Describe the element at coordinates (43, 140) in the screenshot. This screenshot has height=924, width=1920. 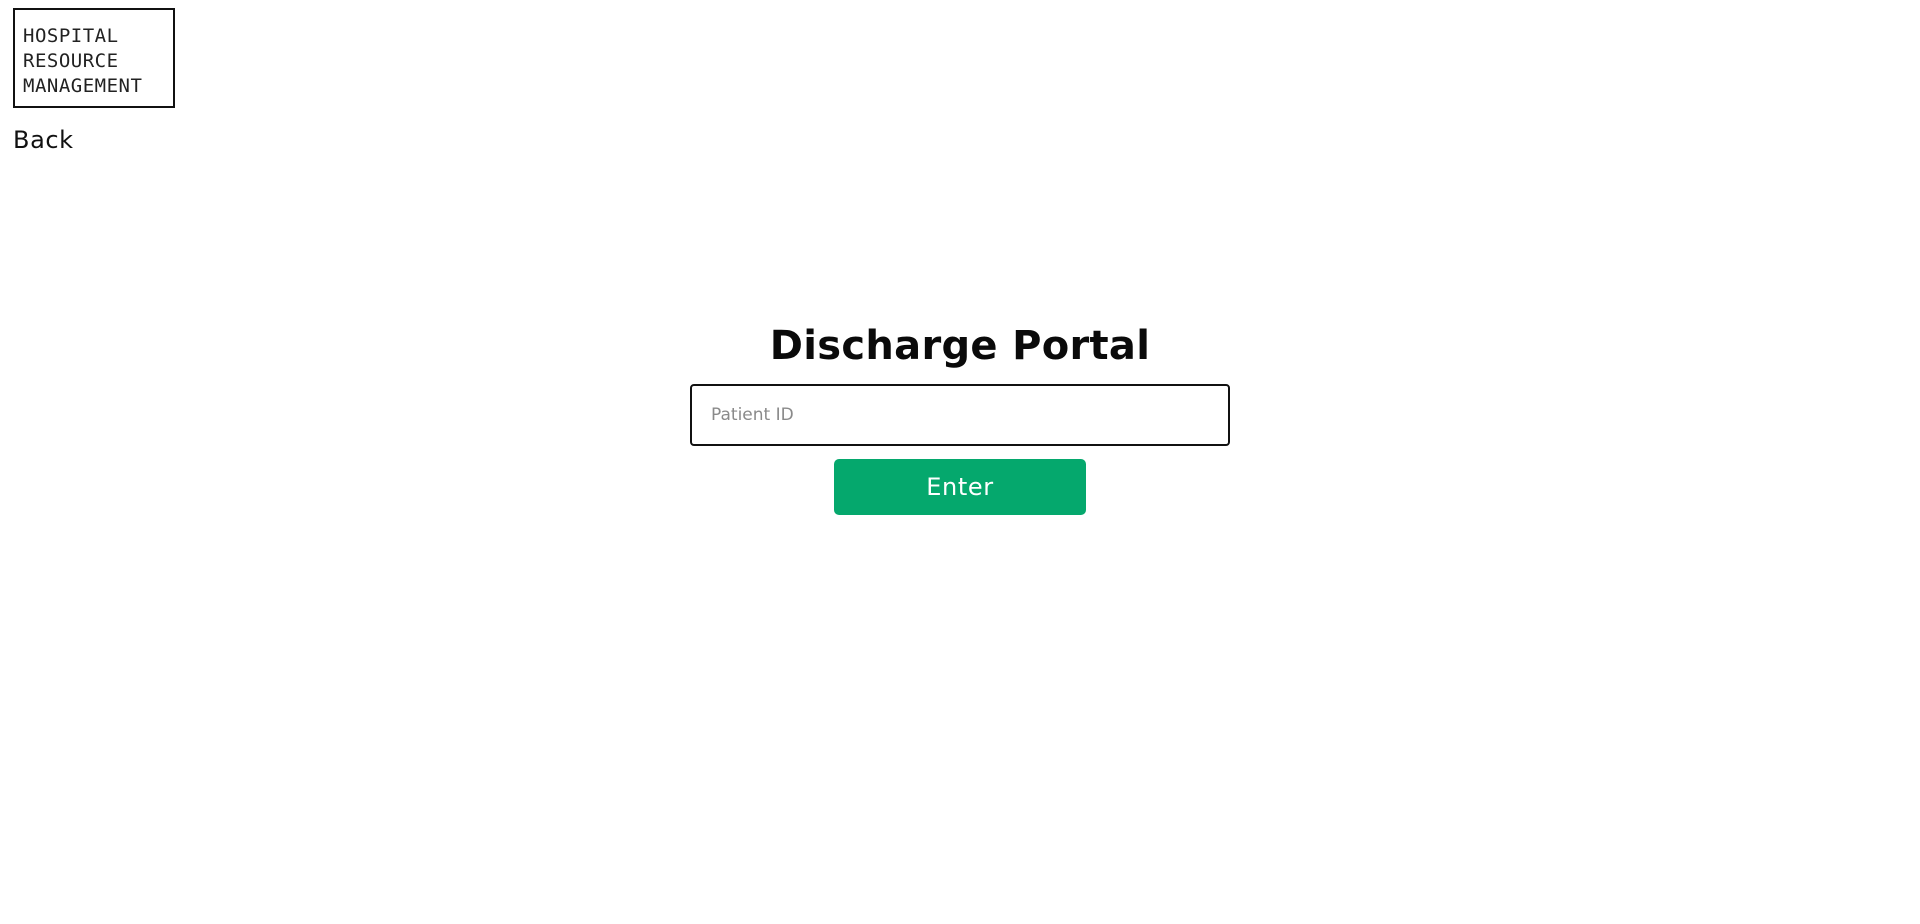
I see `back-link: Back` at that location.